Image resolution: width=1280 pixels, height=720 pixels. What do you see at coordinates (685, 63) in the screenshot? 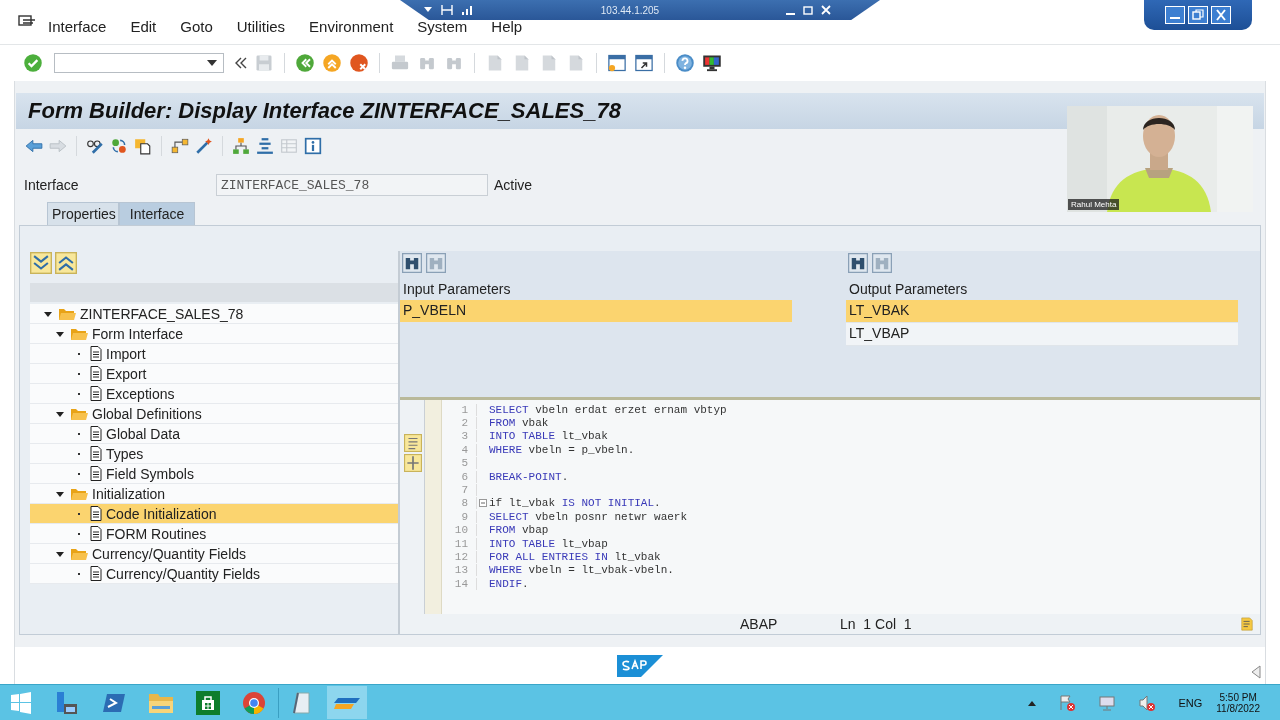
I see `help-icon` at bounding box center [685, 63].